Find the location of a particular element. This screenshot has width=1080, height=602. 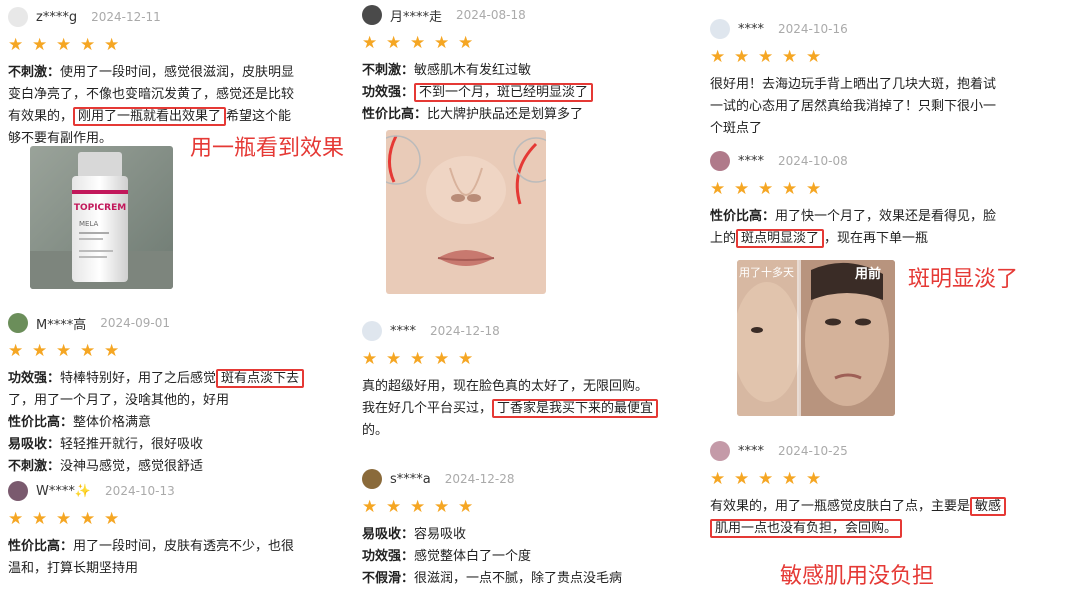

review-header: **** 2024-10-16 is located at coordinates (893, 29).